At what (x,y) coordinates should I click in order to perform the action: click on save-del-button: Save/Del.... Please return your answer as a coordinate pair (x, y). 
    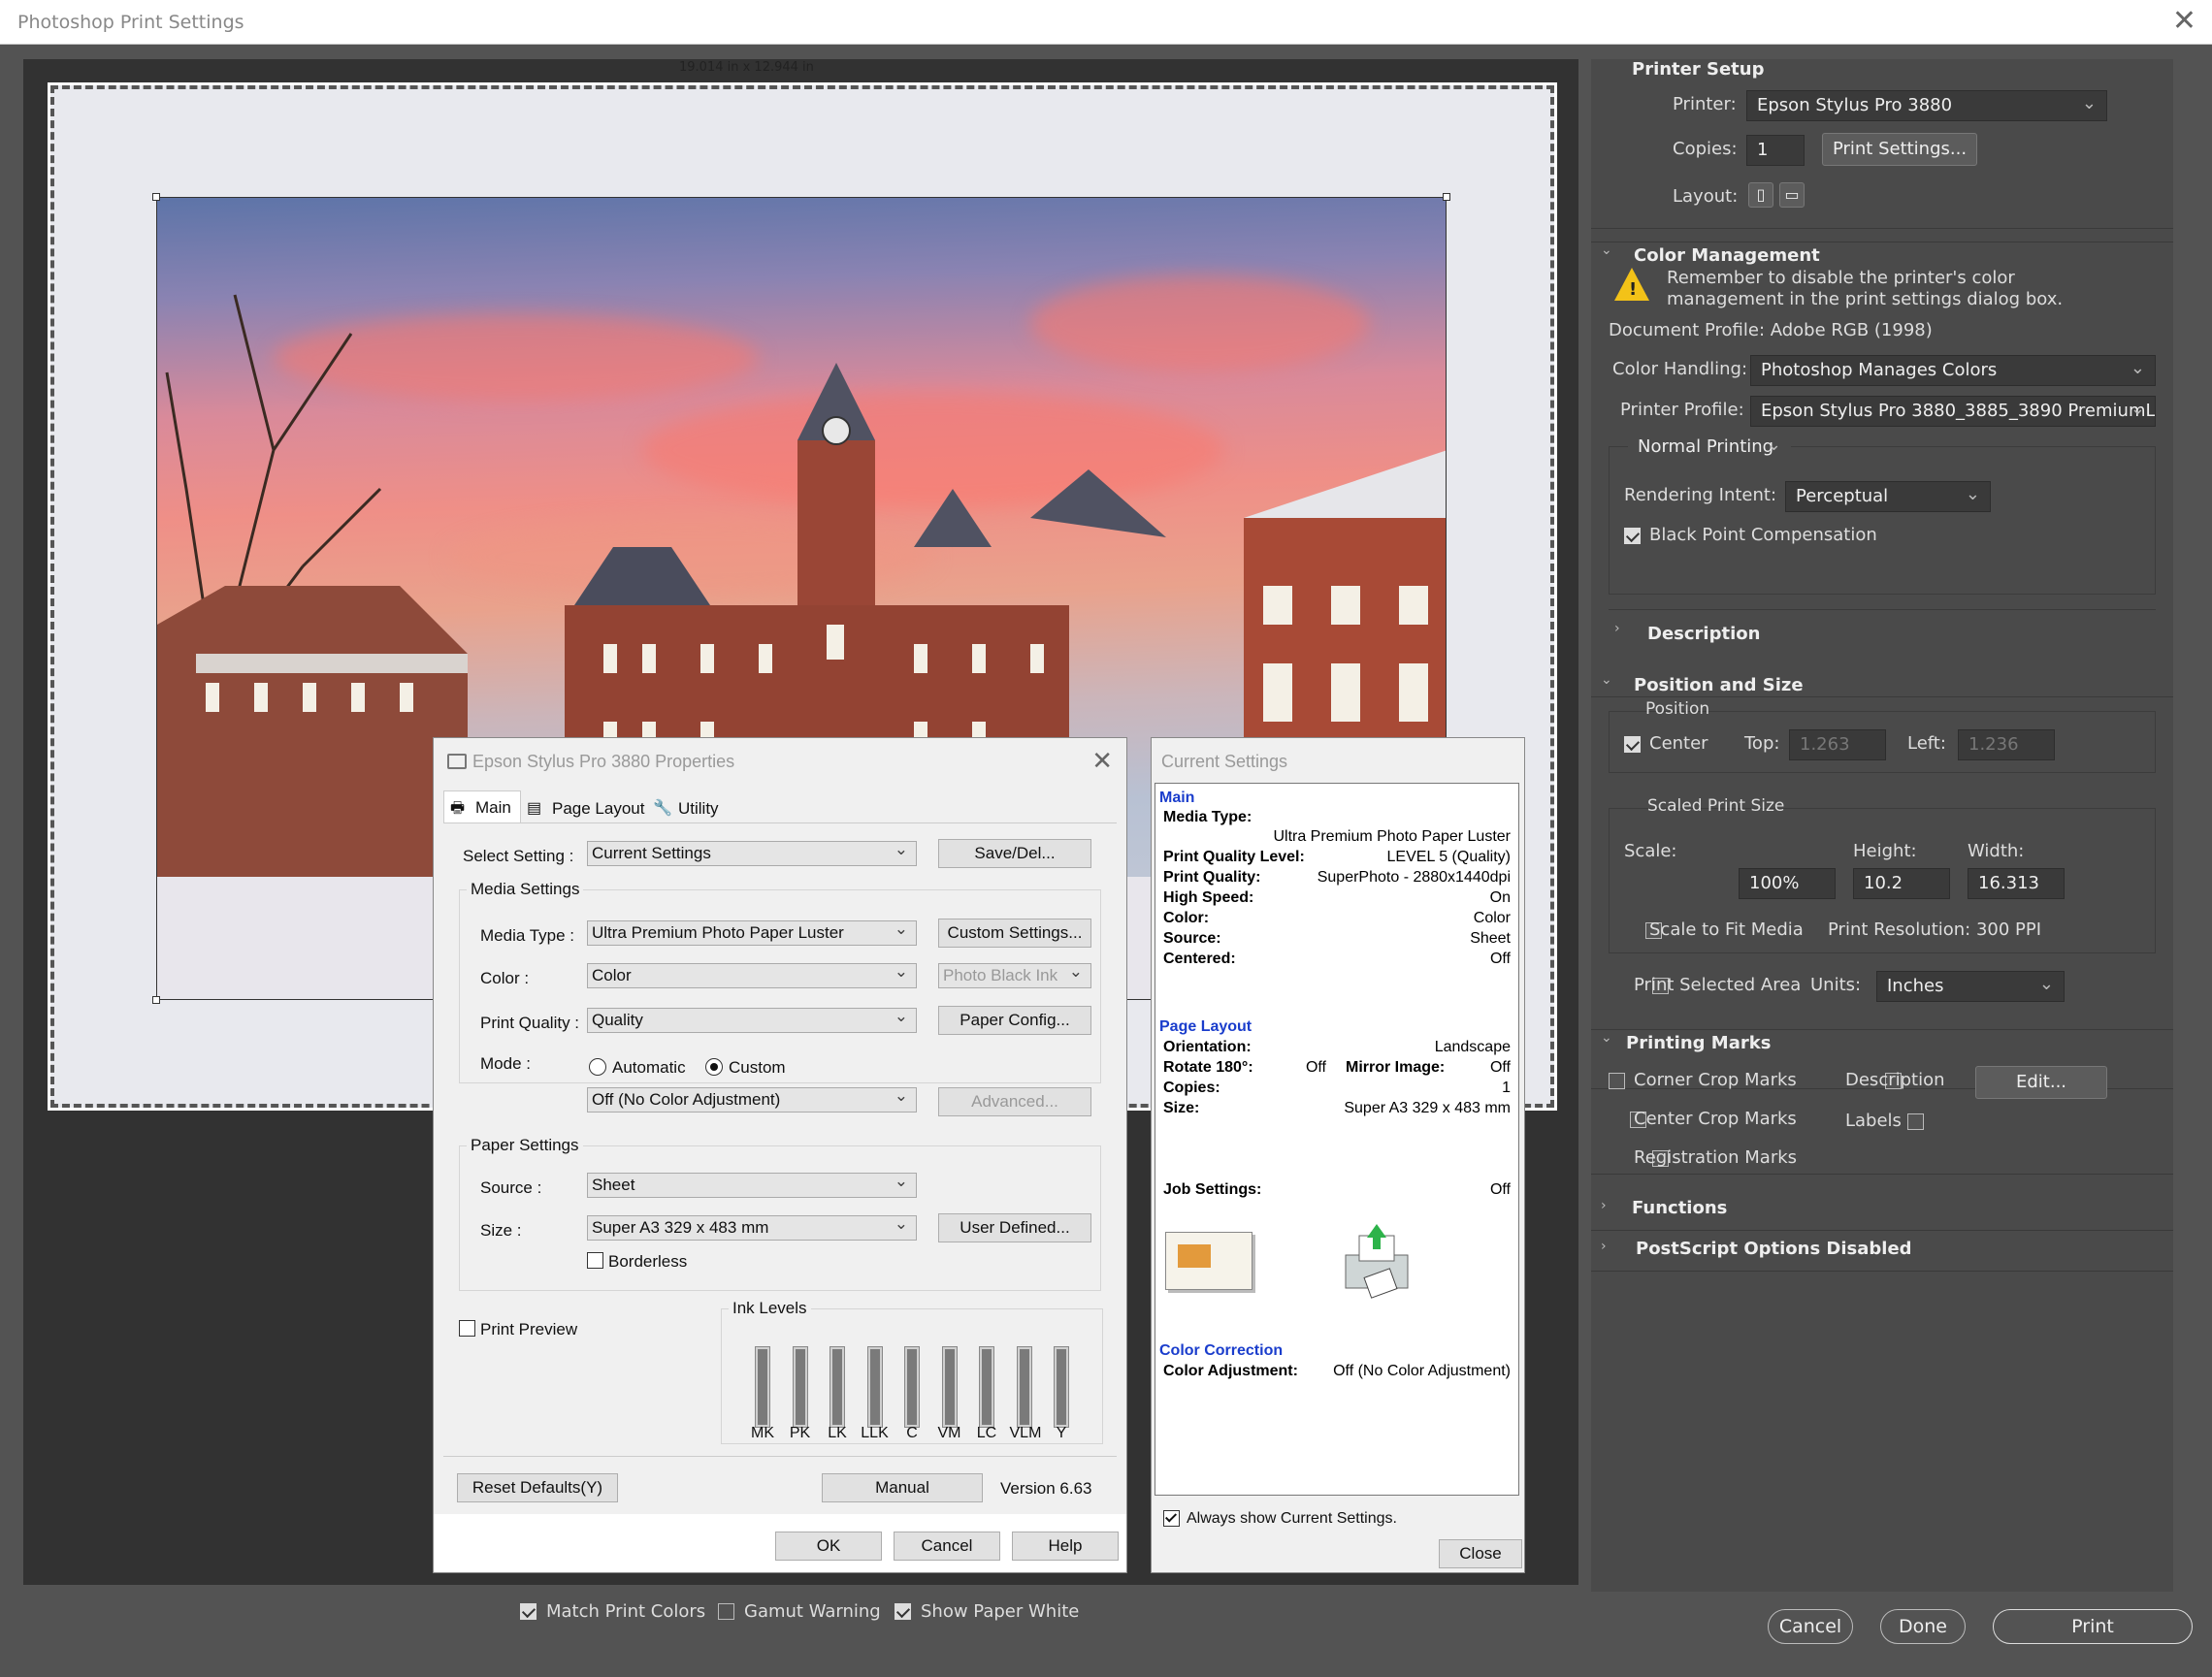
    Looking at the image, I should click on (1015, 853).